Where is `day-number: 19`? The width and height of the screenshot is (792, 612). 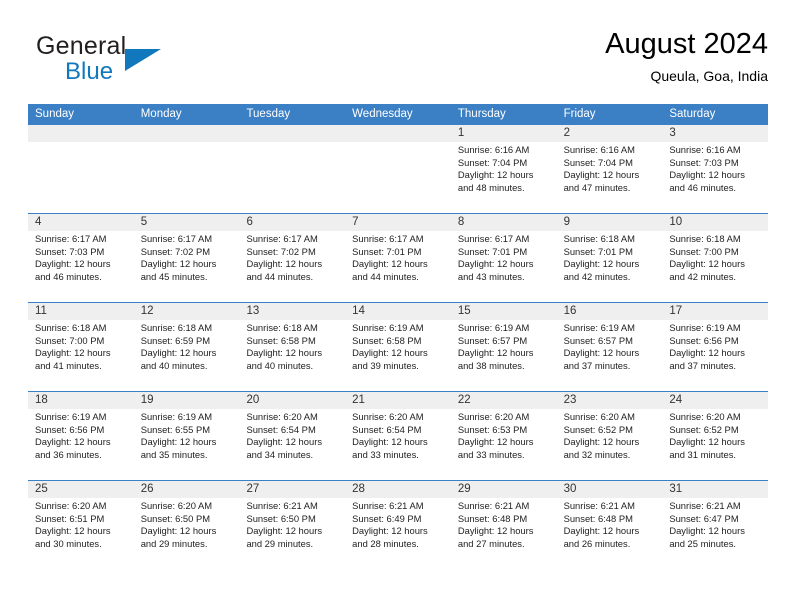
day-number: 19 is located at coordinates (187, 400).